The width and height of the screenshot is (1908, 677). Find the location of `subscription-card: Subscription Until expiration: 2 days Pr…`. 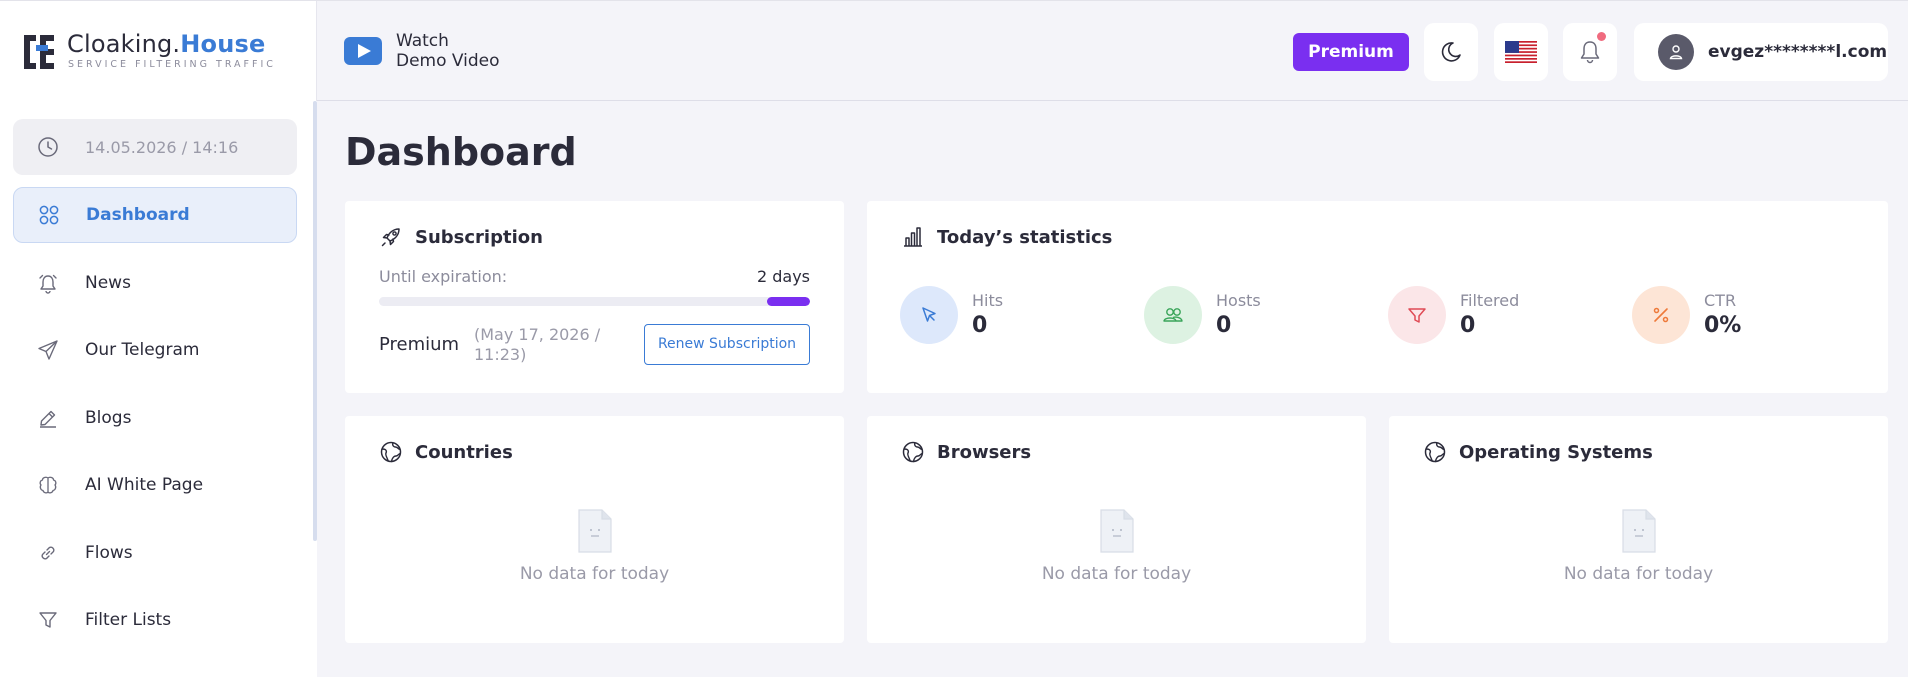

subscription-card: Subscription Until expiration: 2 days Pr… is located at coordinates (594, 297).